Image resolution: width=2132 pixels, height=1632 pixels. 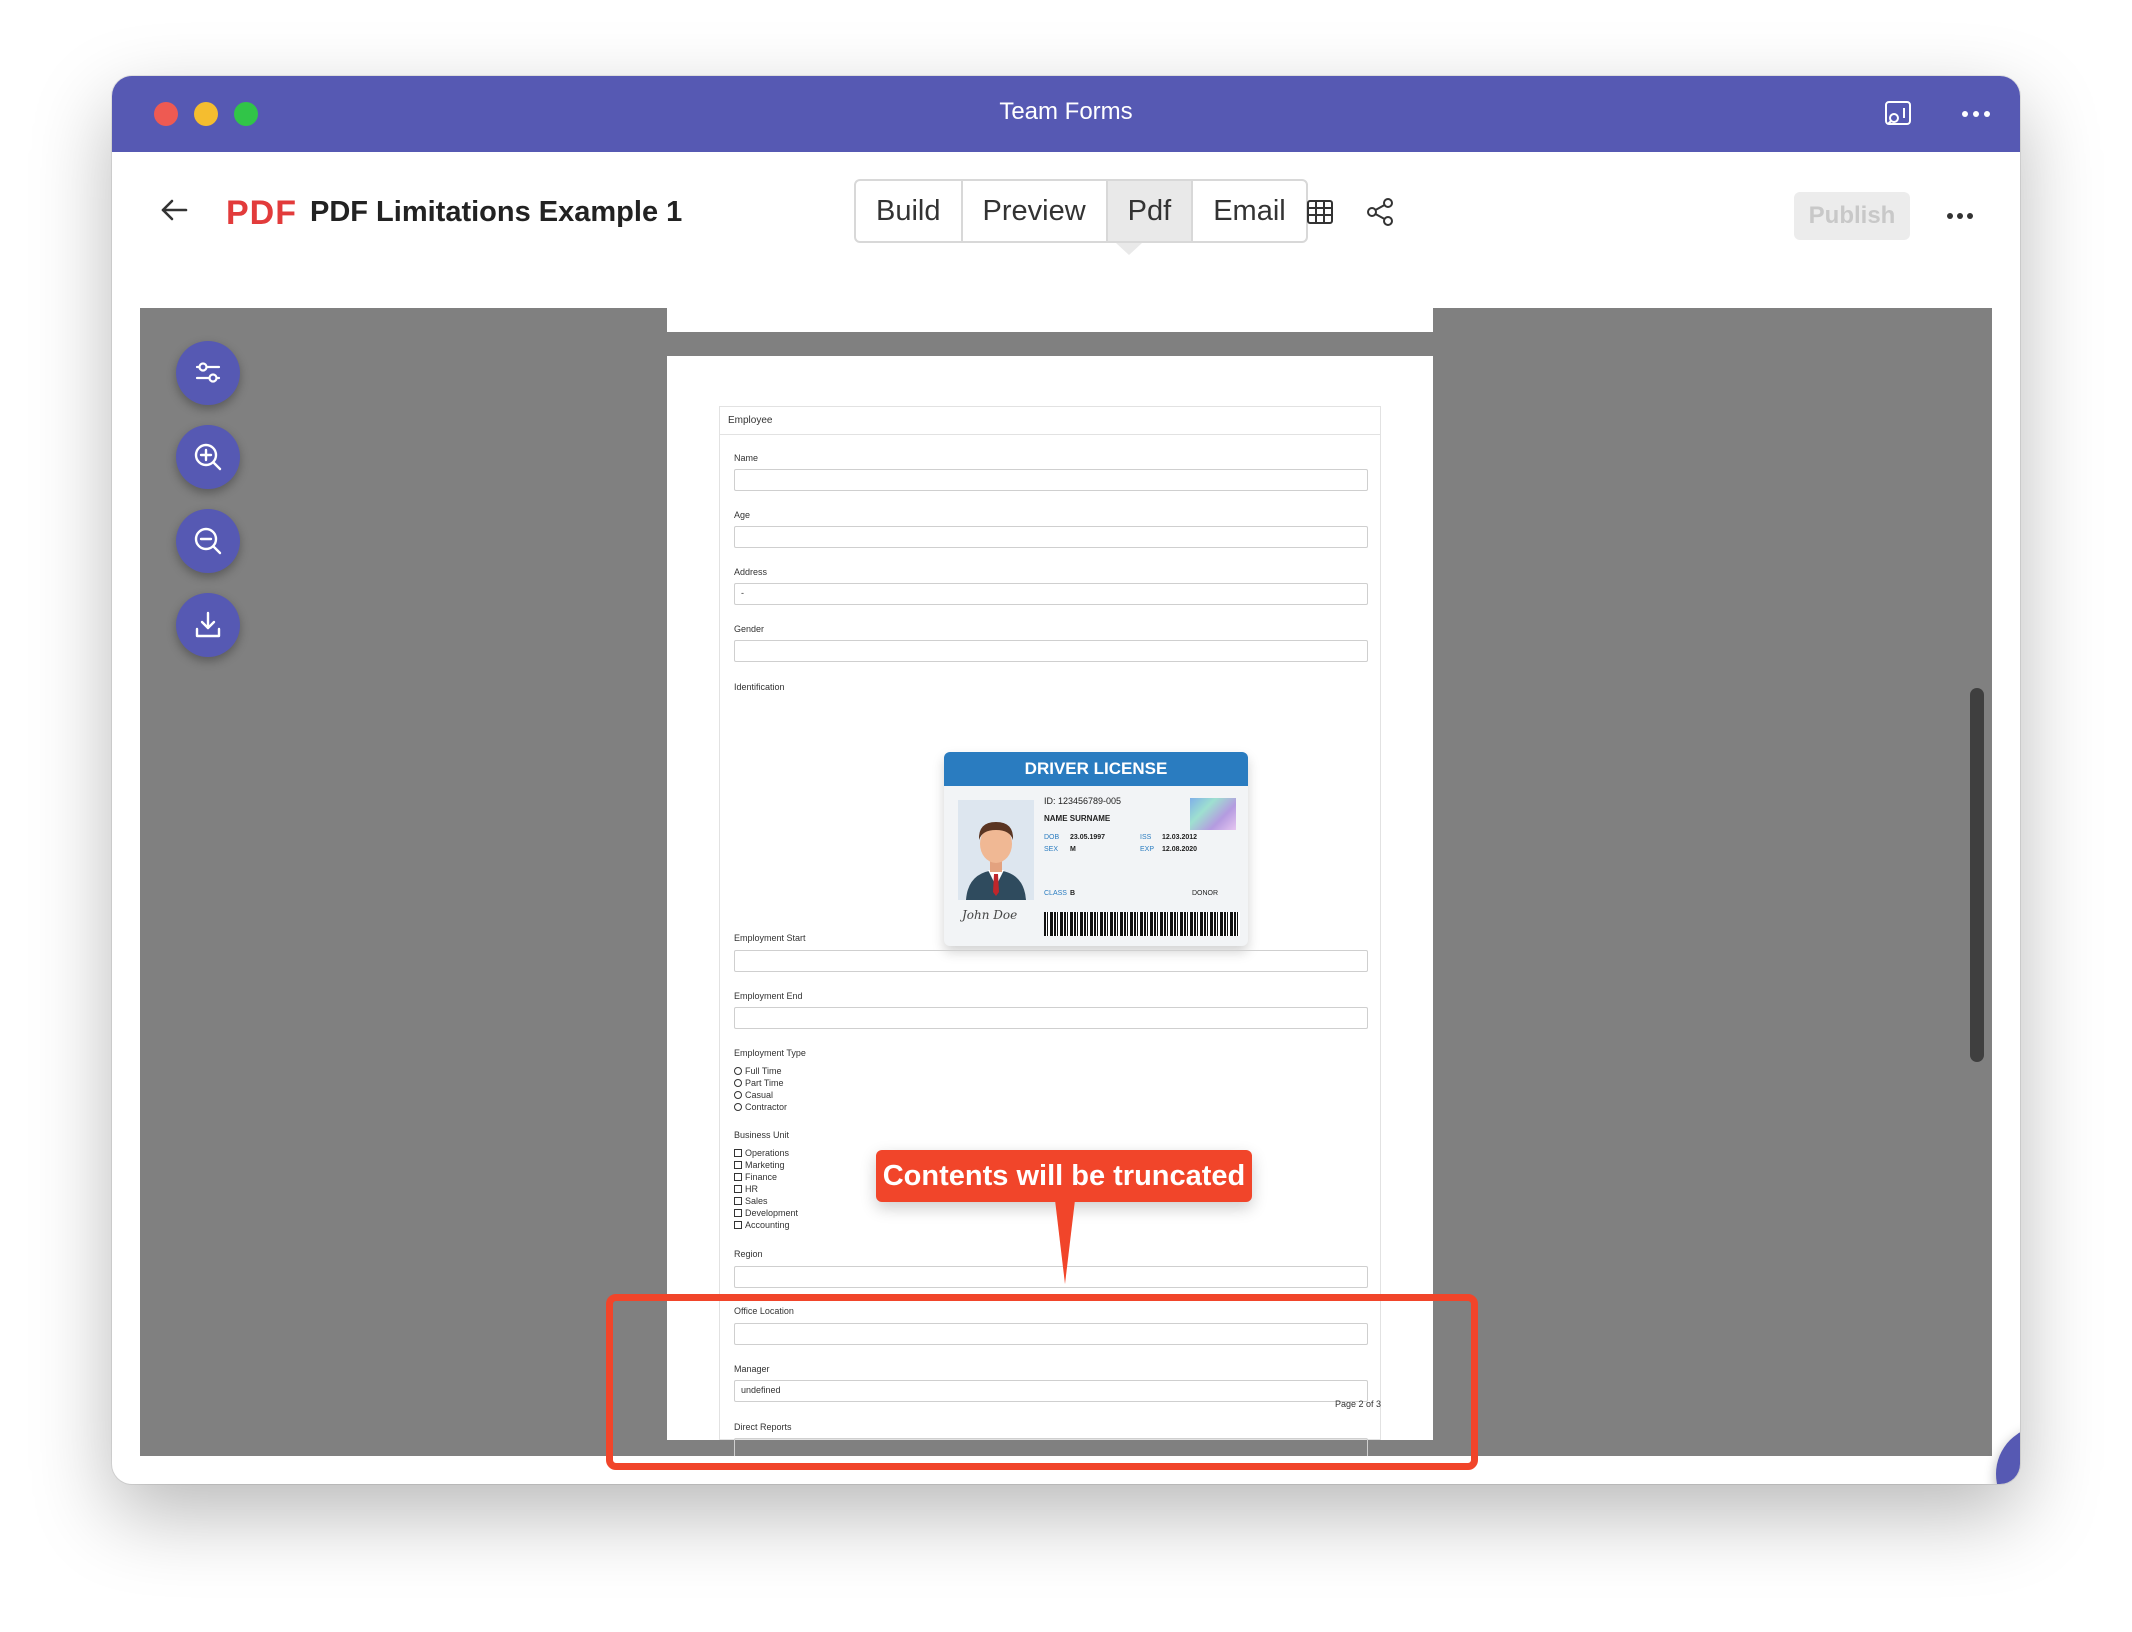 I want to click on option-label: Part Time, so click(x=764, y=1083).